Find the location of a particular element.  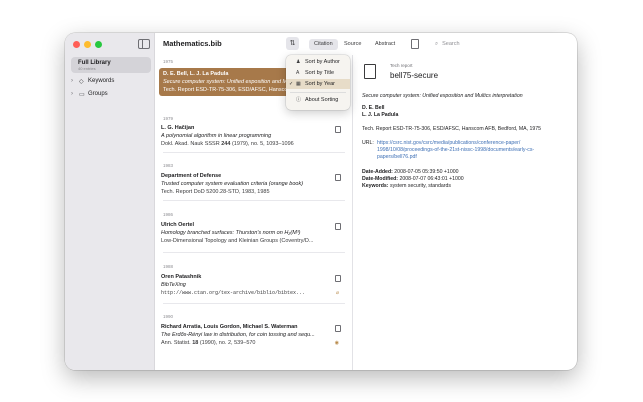

menu-item-sort-year: ✓ ▦ Sort by Year is located at coordinates (318, 84).